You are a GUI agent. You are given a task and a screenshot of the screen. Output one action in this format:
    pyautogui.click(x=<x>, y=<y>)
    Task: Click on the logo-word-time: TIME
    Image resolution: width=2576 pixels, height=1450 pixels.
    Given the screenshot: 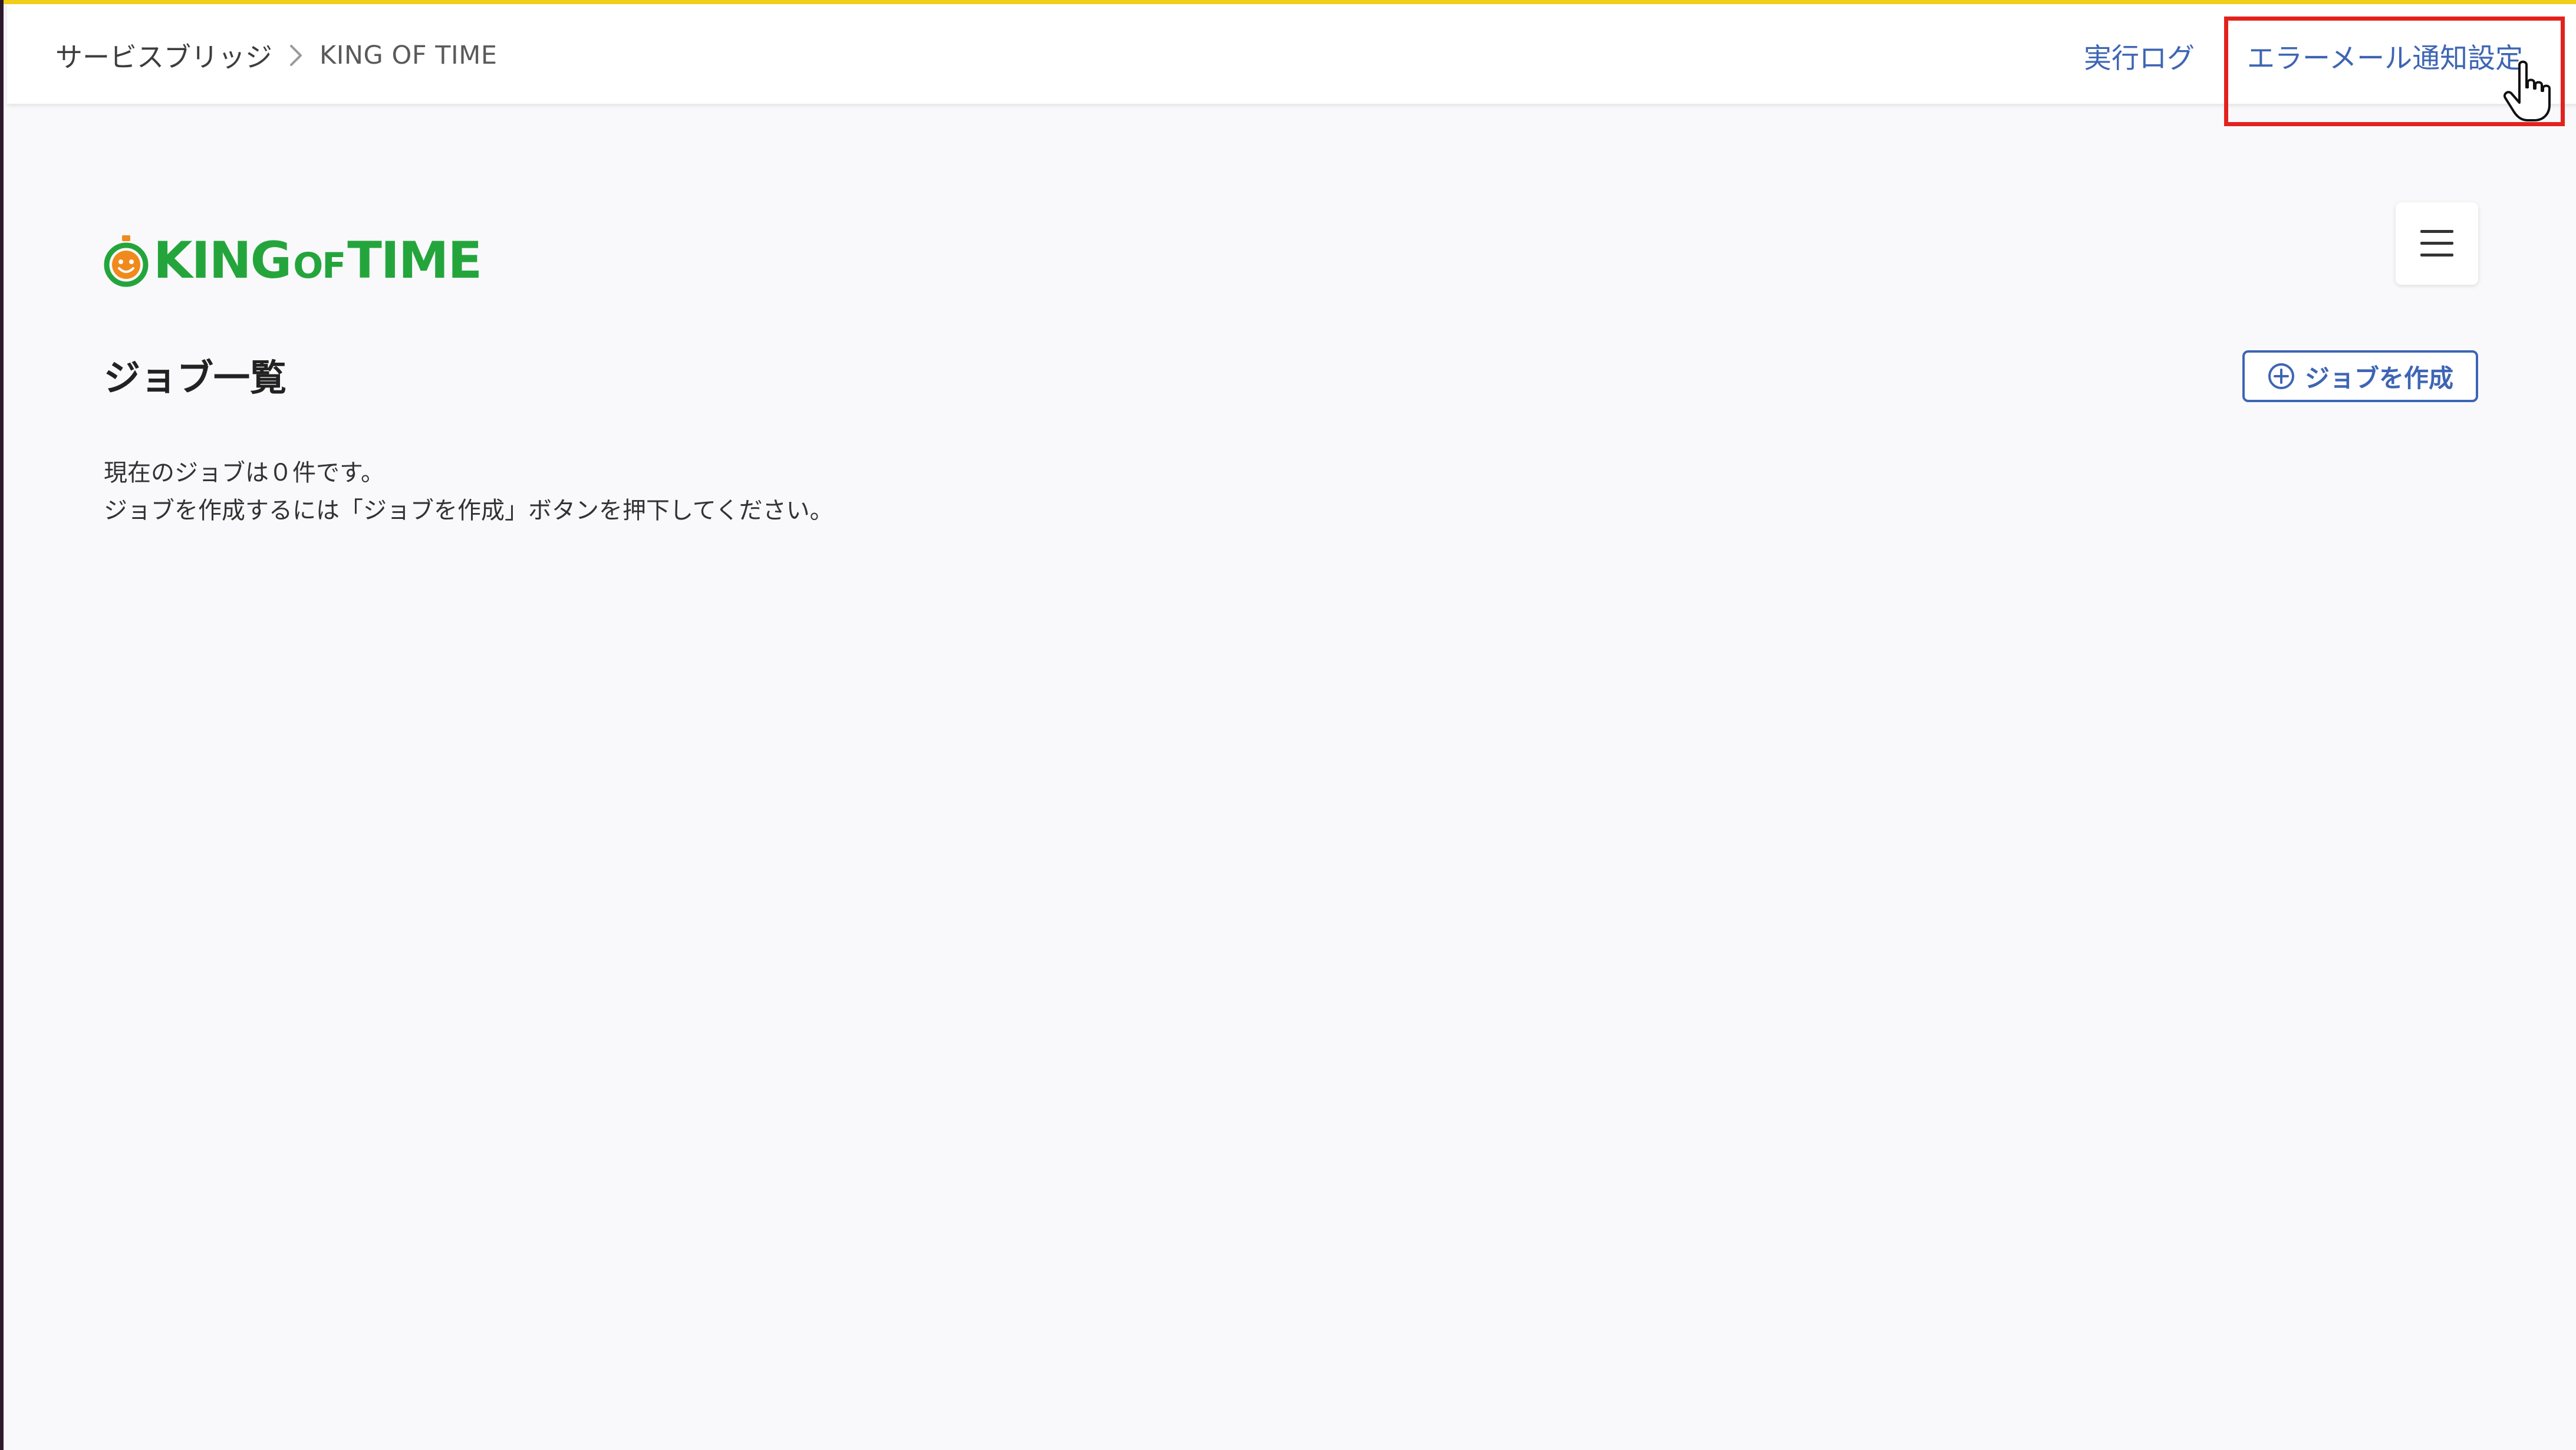 What is the action you would take?
    pyautogui.click(x=414, y=260)
    